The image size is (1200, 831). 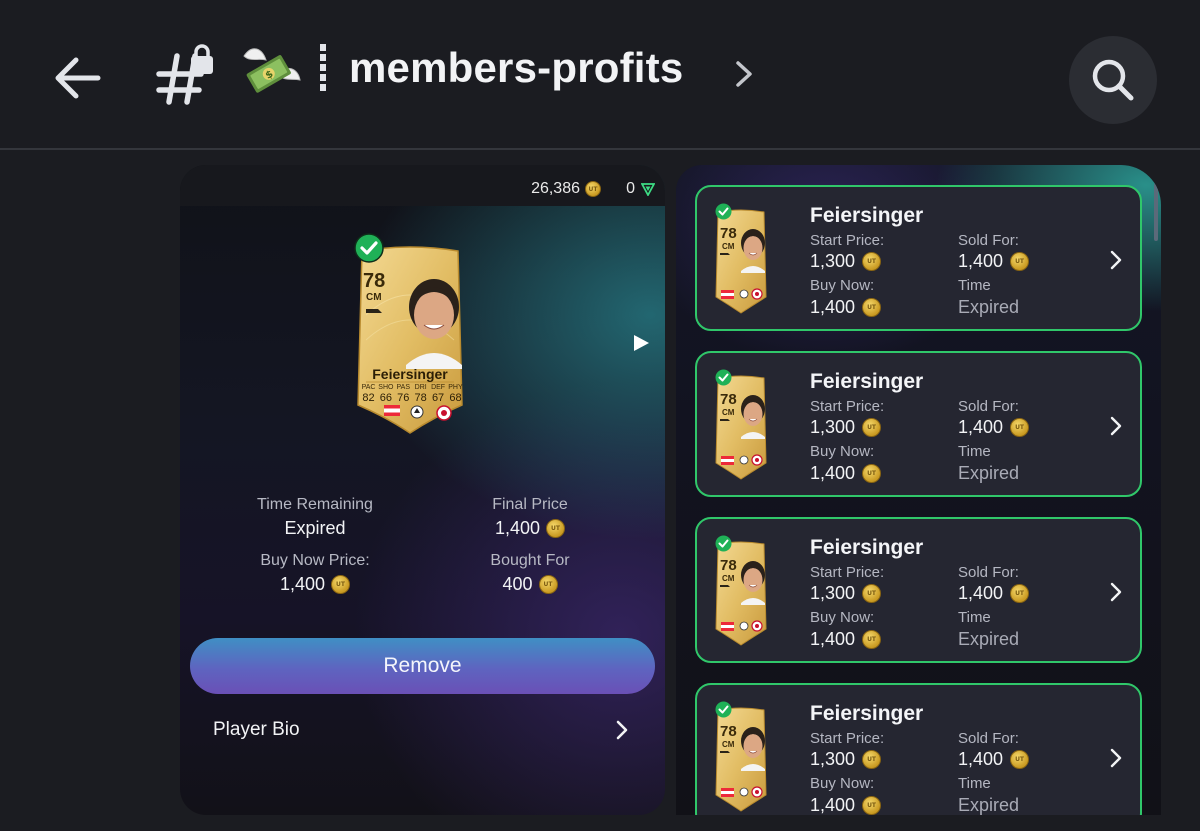 What do you see at coordinates (517, 528) in the screenshot?
I see `final-price-text: 1,400` at bounding box center [517, 528].